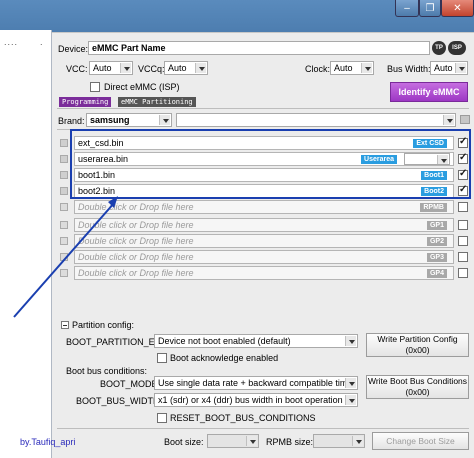 The height and width of the screenshot is (458, 474). Describe the element at coordinates (420, 441) in the screenshot. I see `change-boot-size-button: Change Boot Size` at that location.